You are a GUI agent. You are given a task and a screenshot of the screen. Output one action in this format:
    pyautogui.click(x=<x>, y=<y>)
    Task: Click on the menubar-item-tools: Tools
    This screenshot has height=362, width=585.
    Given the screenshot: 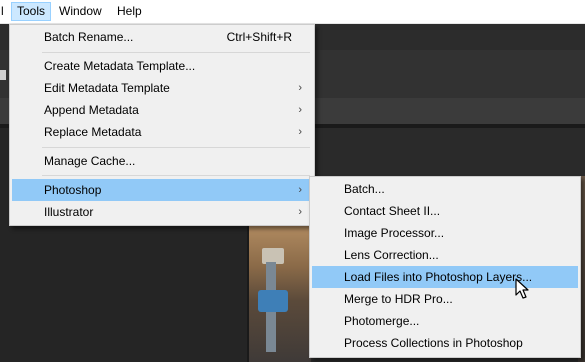 What is the action you would take?
    pyautogui.click(x=31, y=11)
    